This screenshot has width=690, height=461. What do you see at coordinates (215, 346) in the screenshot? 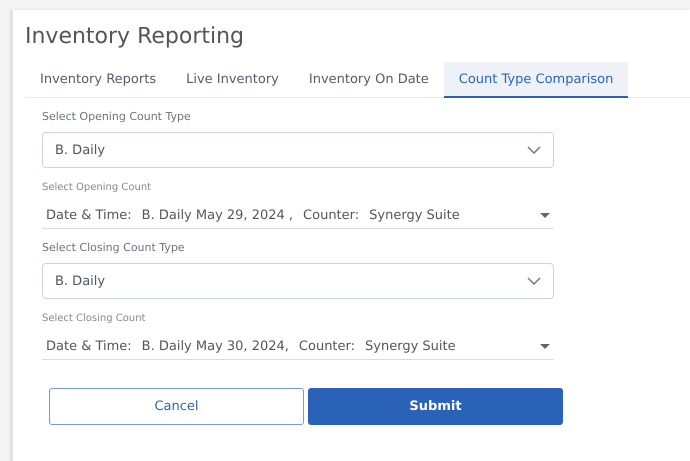
I see `date-value: B. Daily May 30, 2024,` at bounding box center [215, 346].